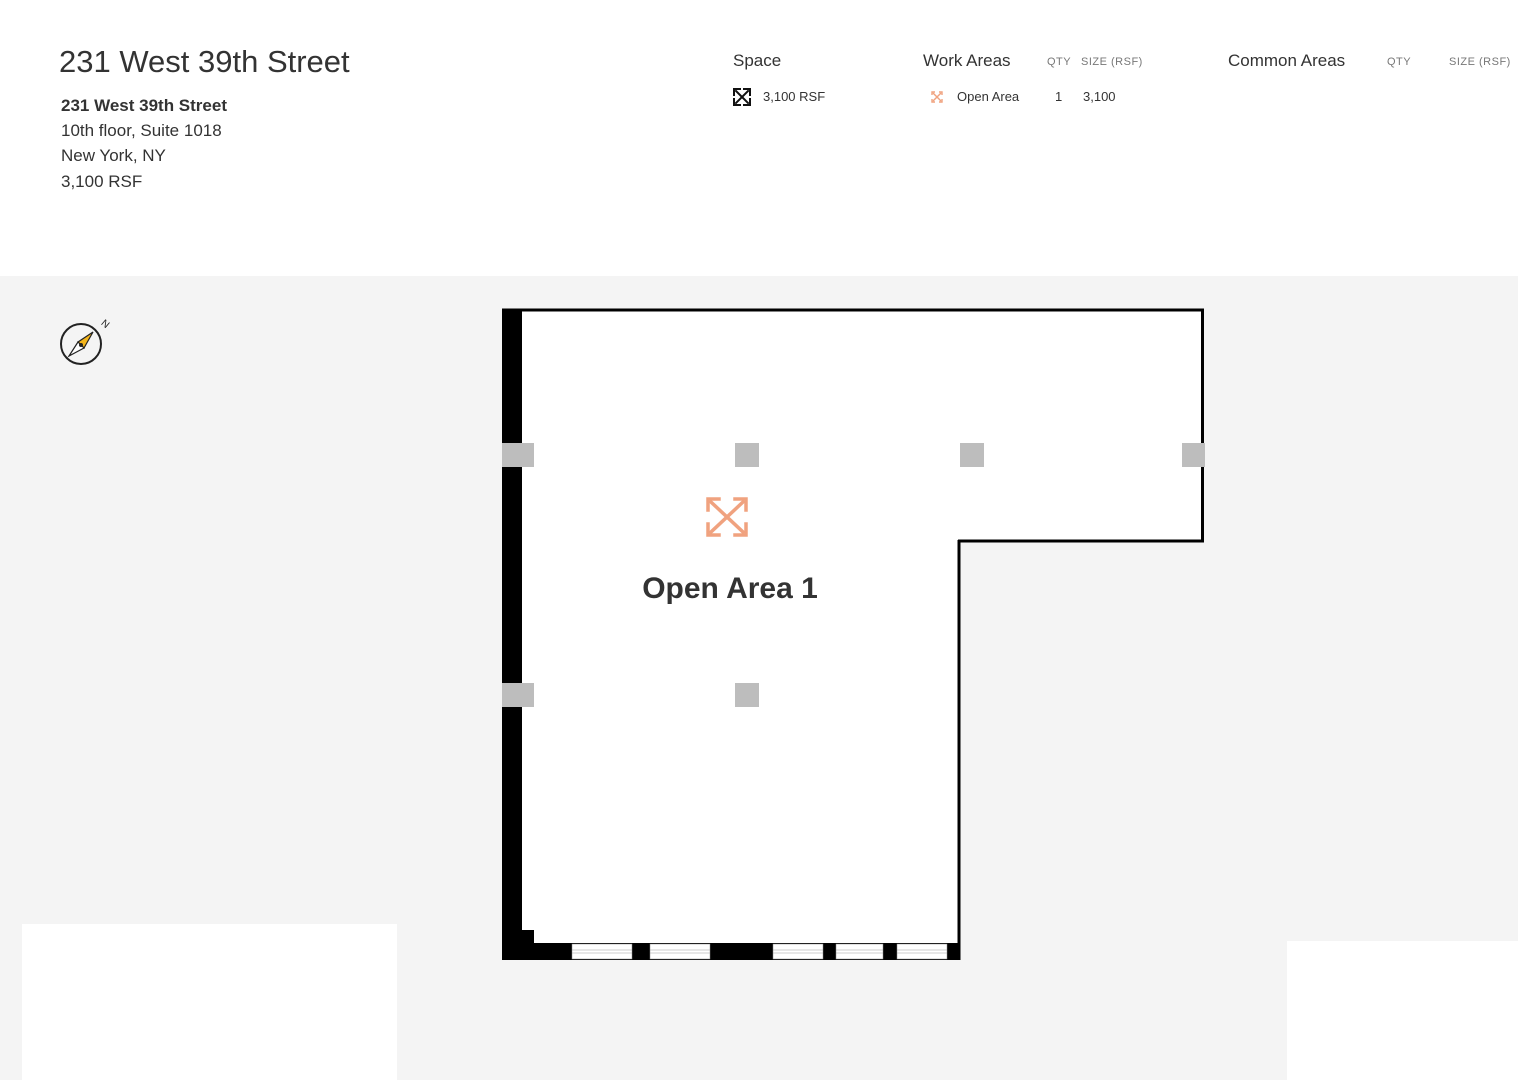  I want to click on compass-icon: N, so click(86, 341).